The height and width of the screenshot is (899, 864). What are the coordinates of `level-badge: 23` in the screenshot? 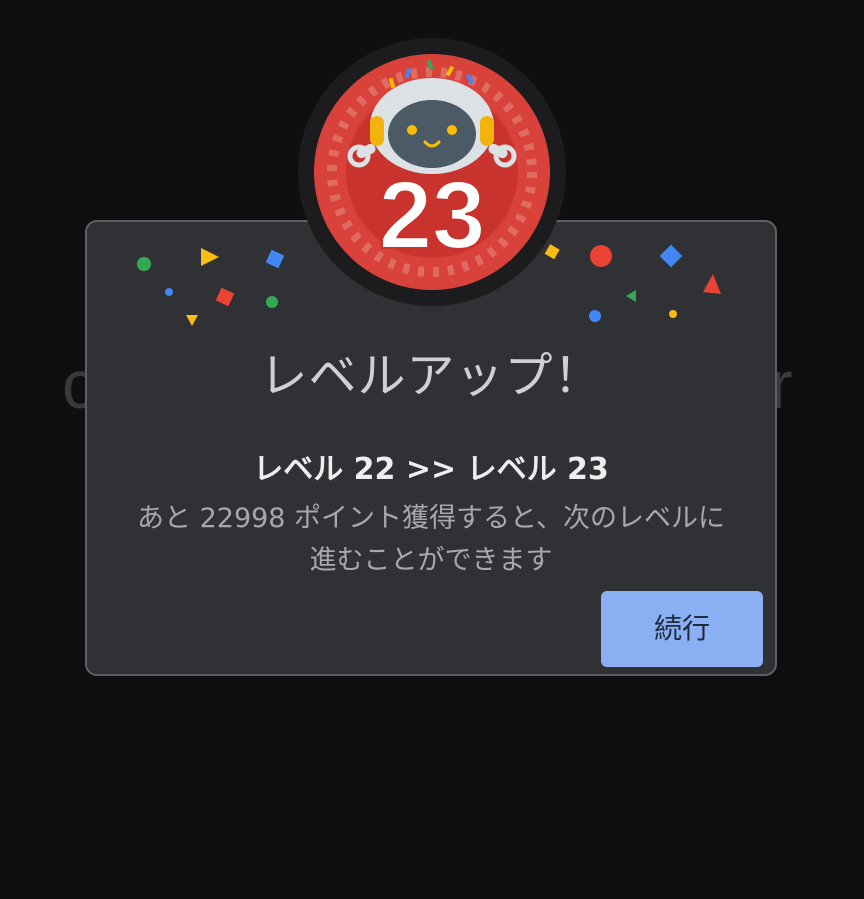 It's located at (432, 172).